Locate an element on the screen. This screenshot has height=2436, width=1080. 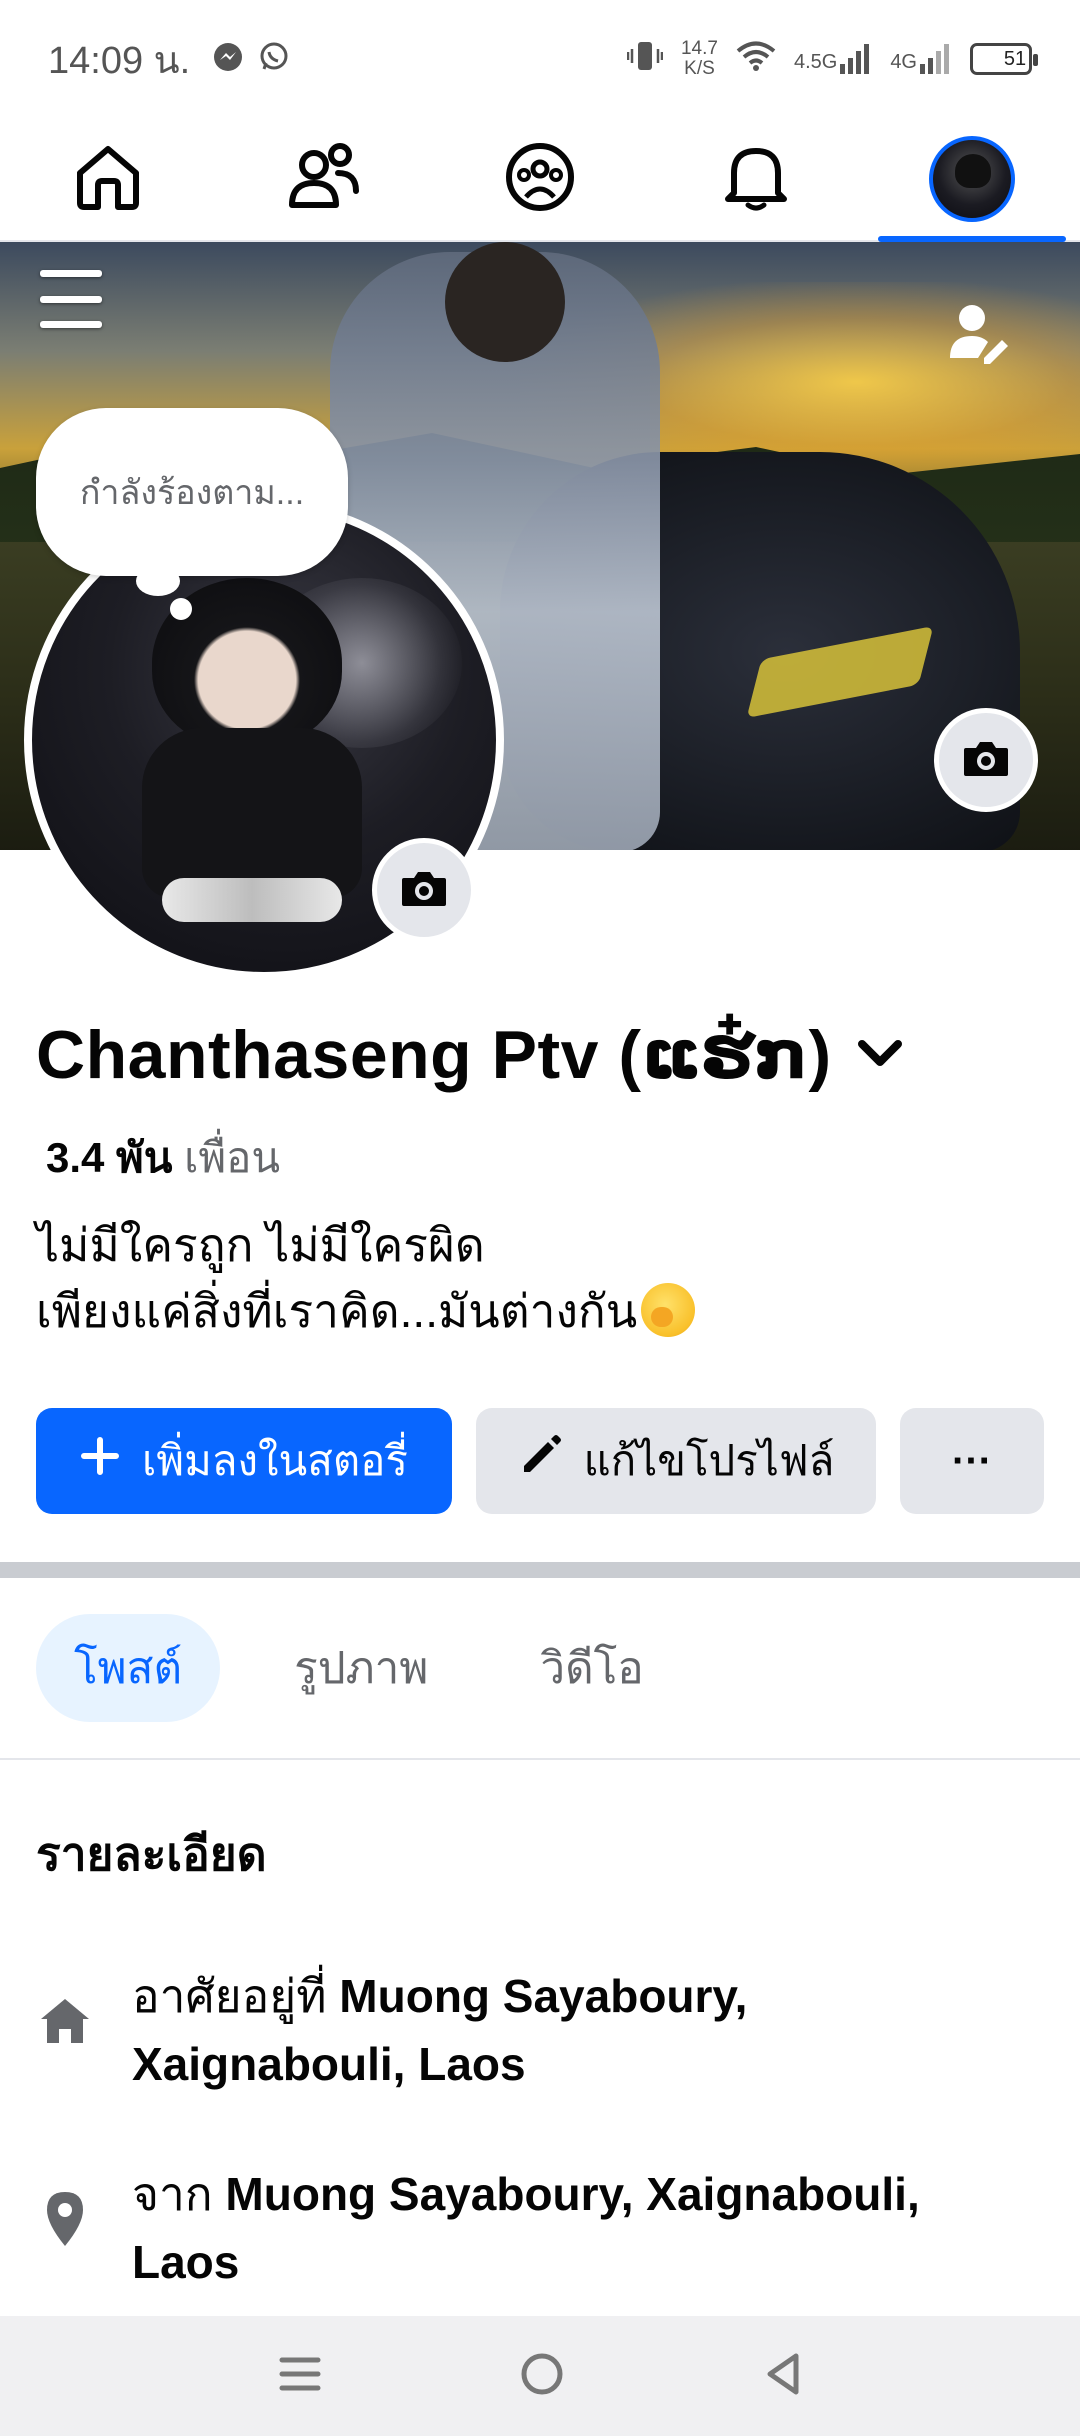
note-bubble-tail-small is located at coordinates (181, 609).